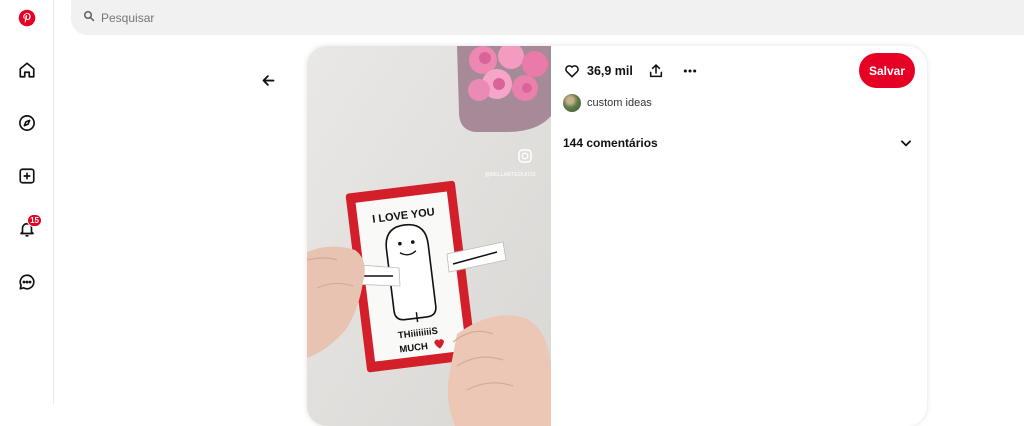 The width and height of the screenshot is (1024, 426). What do you see at coordinates (27, 229) in the screenshot?
I see `notifications-bell-icon: 15` at bounding box center [27, 229].